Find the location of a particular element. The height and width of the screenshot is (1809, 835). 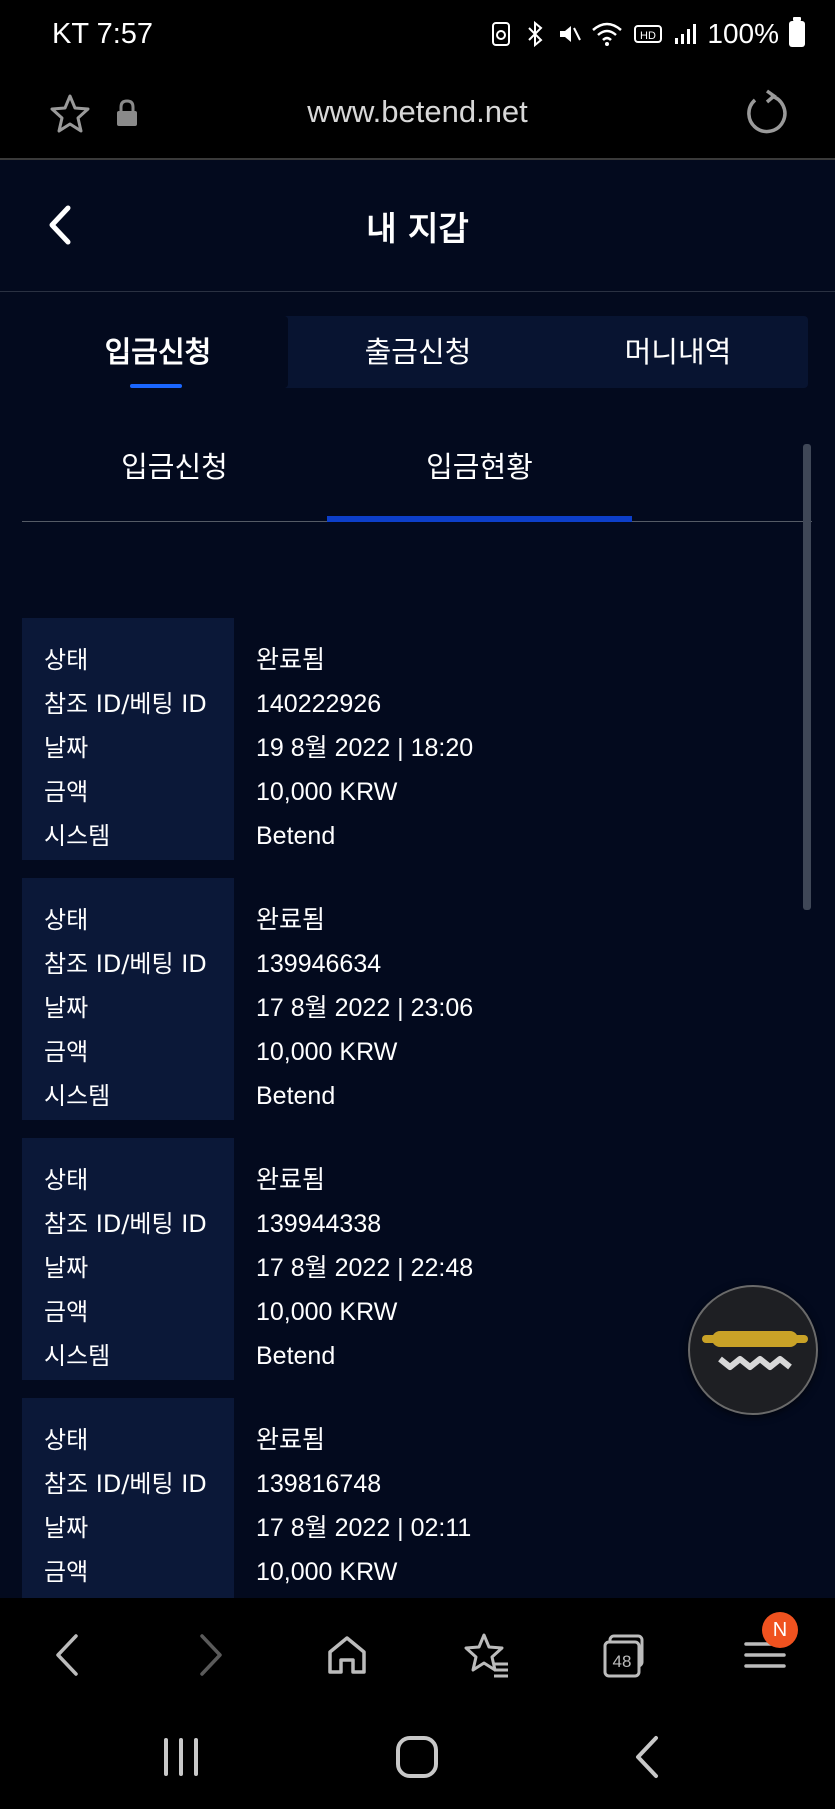

battery-percent: 100% is located at coordinates (743, 33).